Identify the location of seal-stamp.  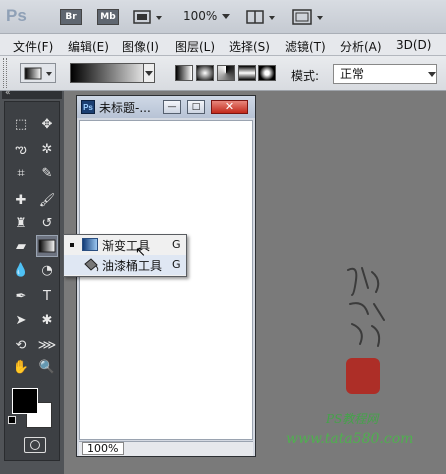
(363, 376).